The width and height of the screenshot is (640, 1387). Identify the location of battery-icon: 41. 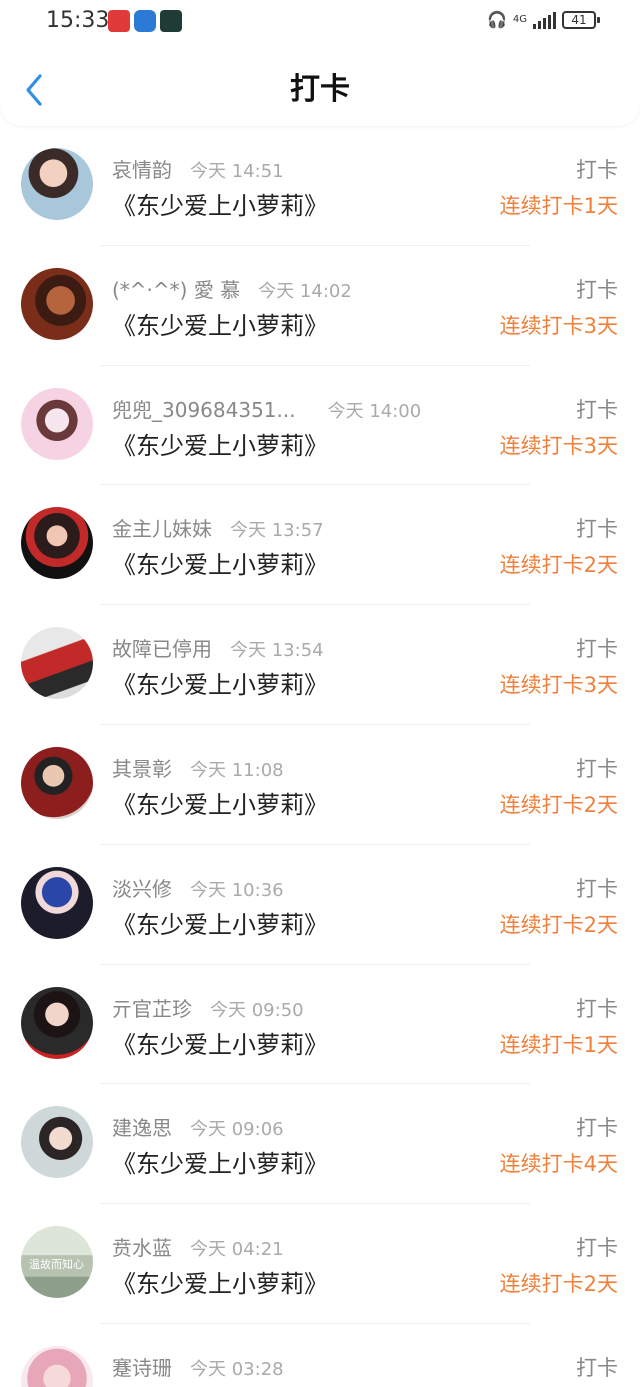
(581, 19).